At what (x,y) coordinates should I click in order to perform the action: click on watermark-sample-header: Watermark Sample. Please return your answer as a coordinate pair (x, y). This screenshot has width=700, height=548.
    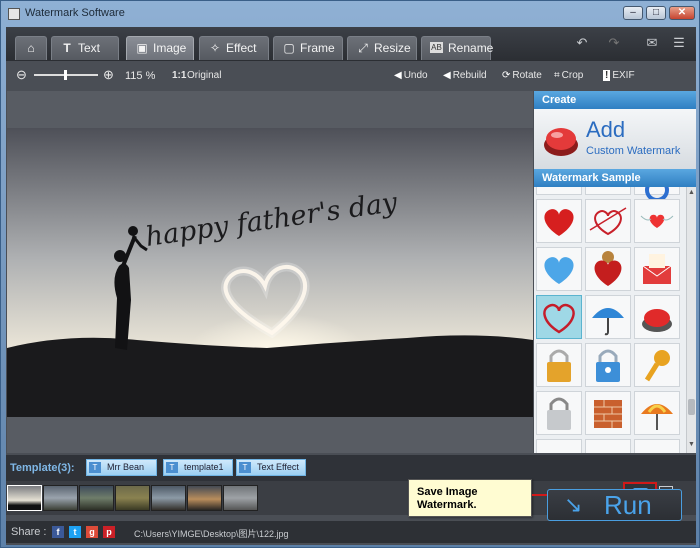
    Looking at the image, I should click on (615, 178).